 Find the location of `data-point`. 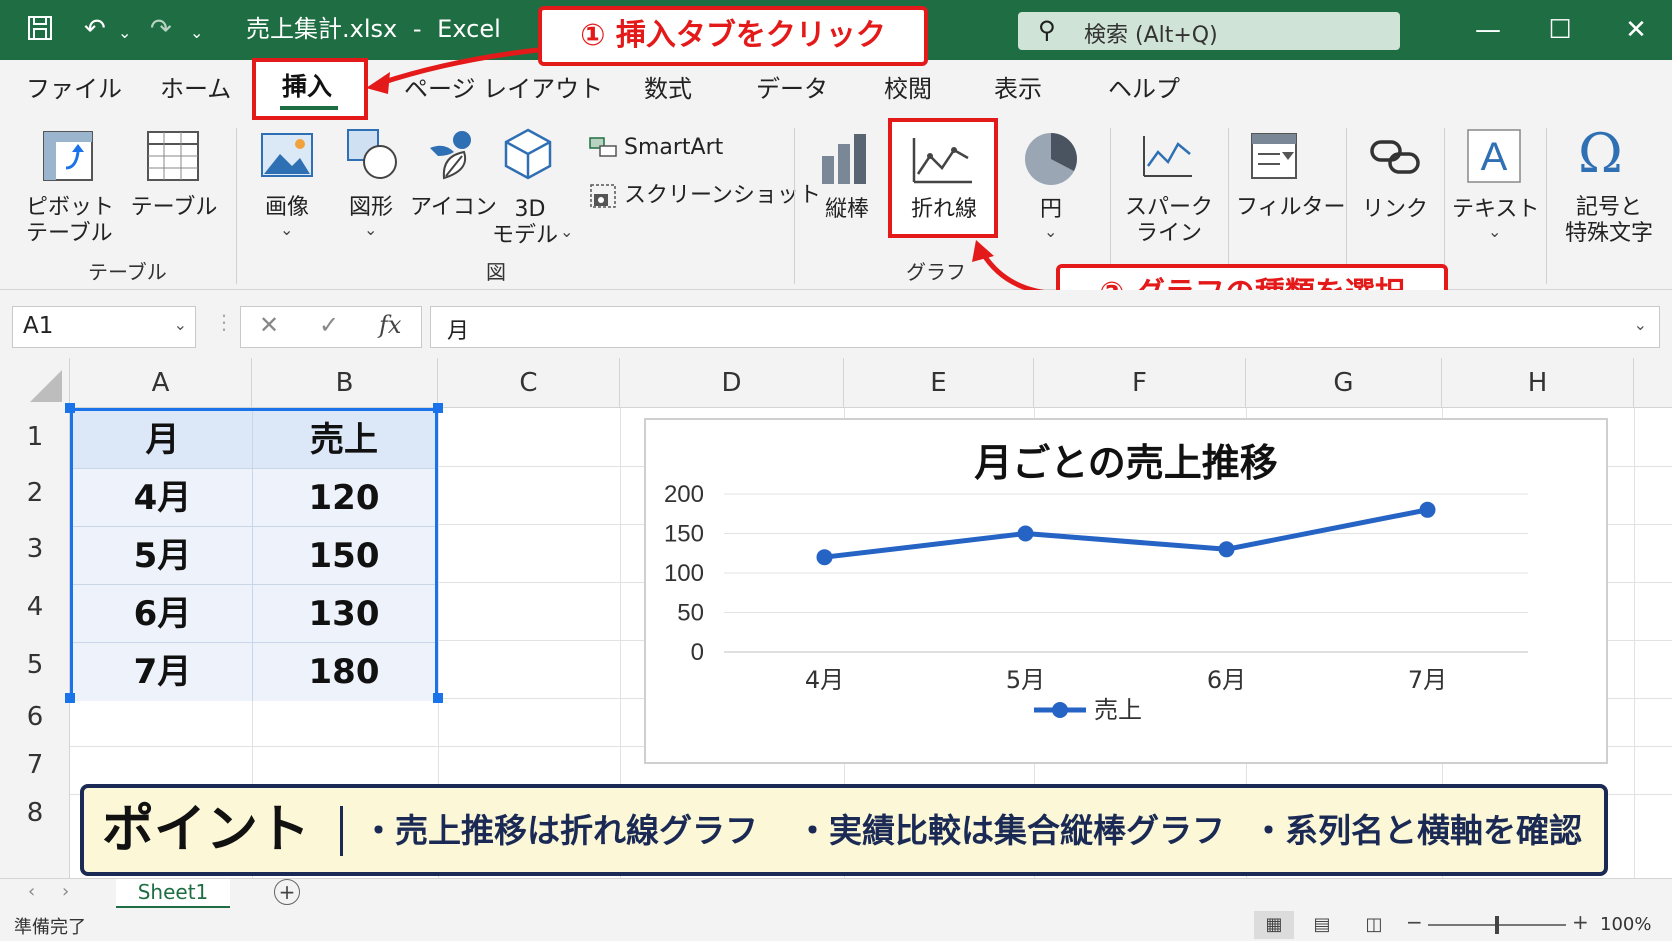

data-point is located at coordinates (824, 557).